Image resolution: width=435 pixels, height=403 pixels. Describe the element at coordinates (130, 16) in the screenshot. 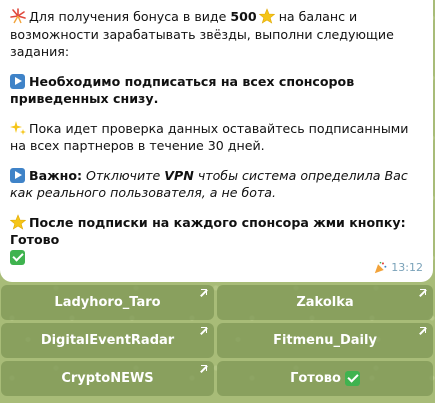

I see `bonus-text-start: Для получения бонуса в виде` at that location.